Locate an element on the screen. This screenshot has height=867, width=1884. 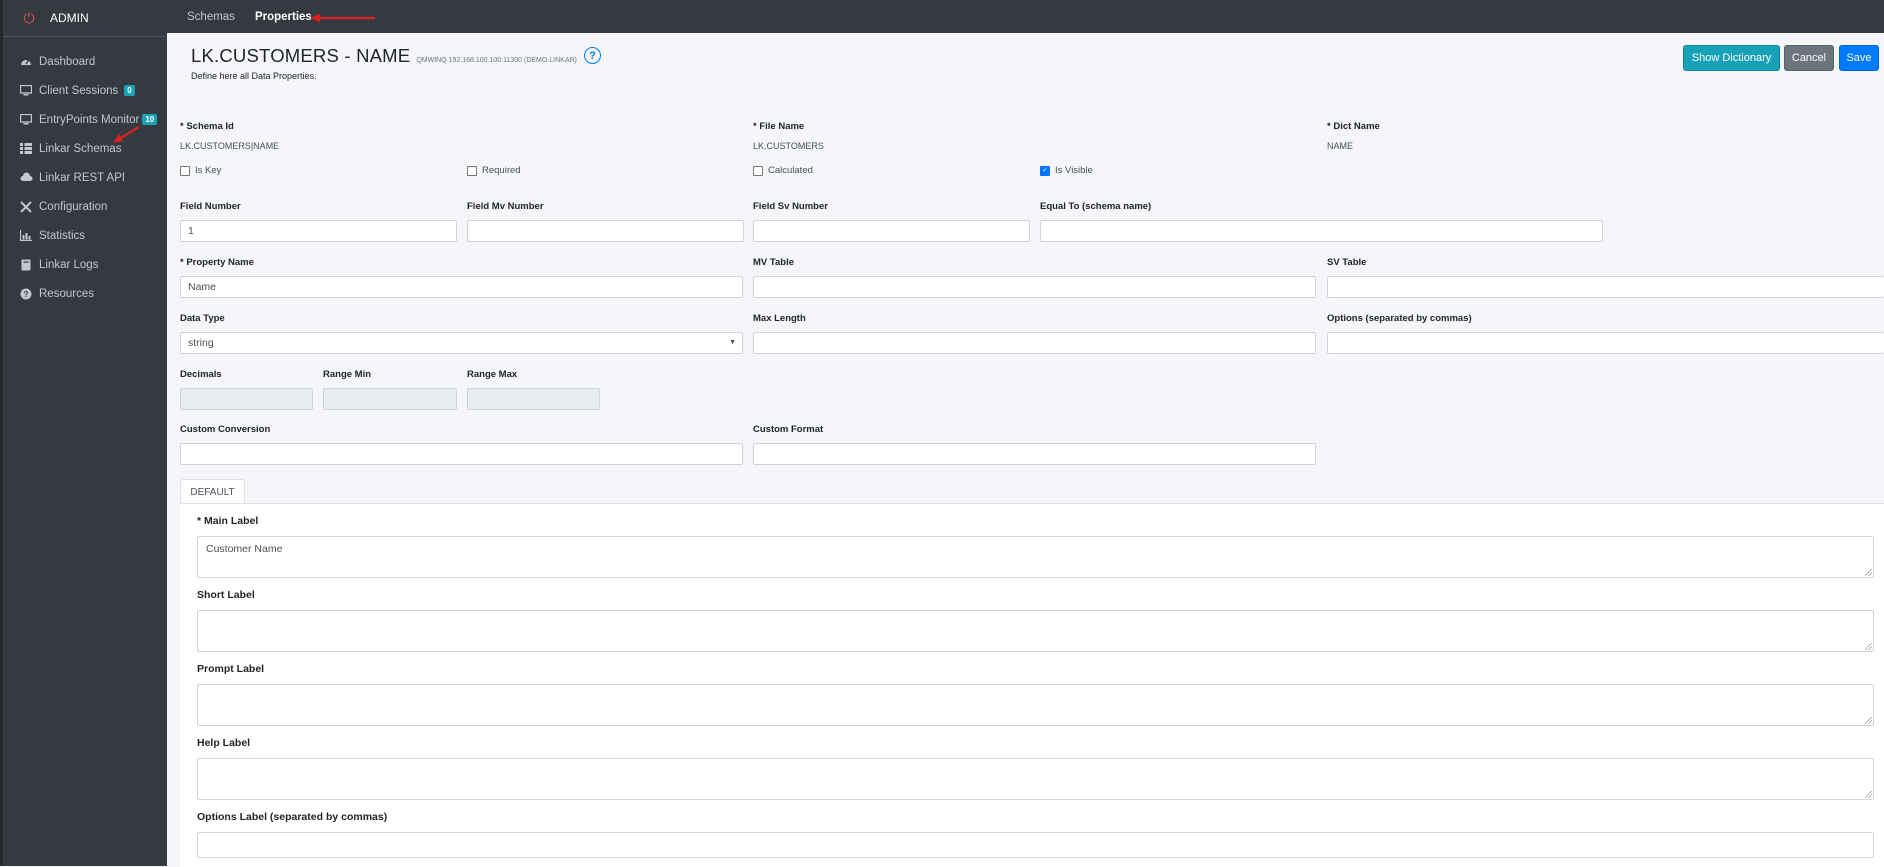
arrow-linkar-schemas is located at coordinates (129, 133).